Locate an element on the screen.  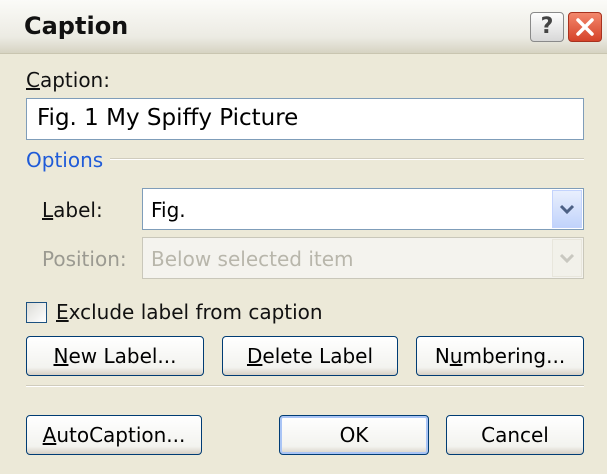
cancel-button: Cancel is located at coordinates (515, 435).